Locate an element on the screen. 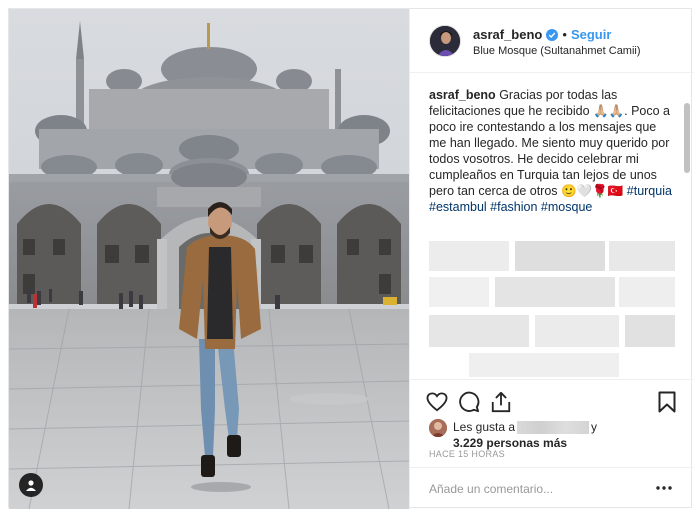 The width and height of the screenshot is (700, 515). heart-icon is located at coordinates (437, 402).